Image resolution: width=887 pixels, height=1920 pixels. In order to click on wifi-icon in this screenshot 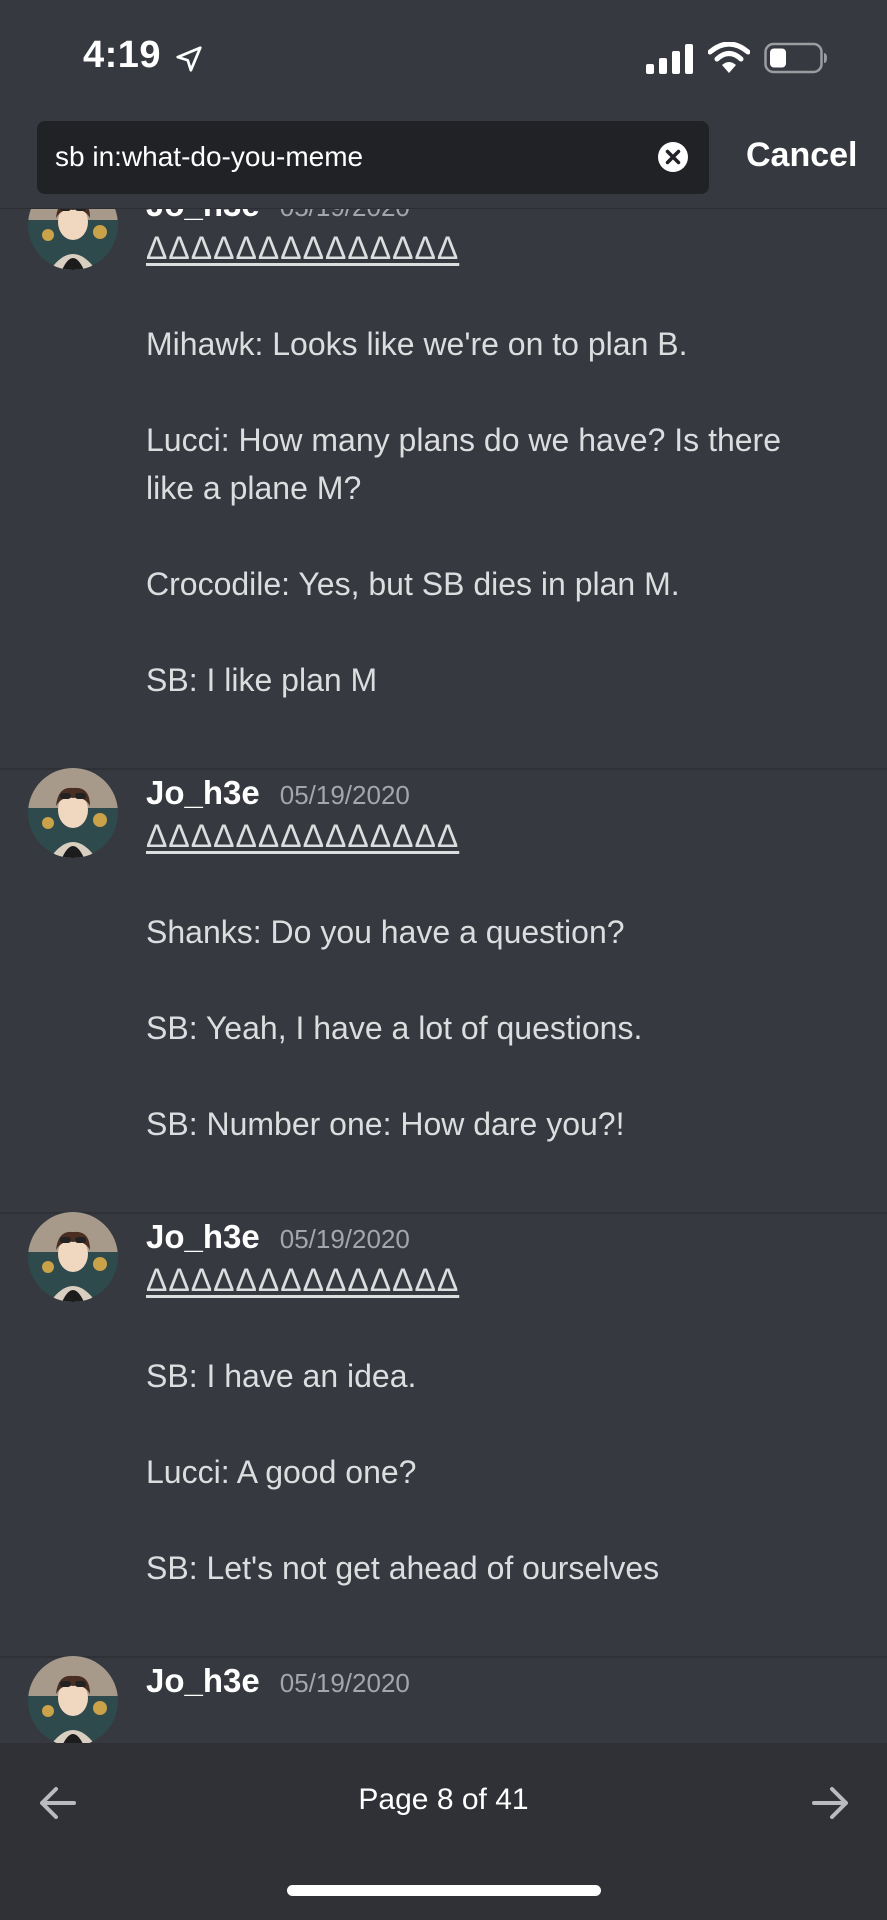, I will do `click(729, 57)`.